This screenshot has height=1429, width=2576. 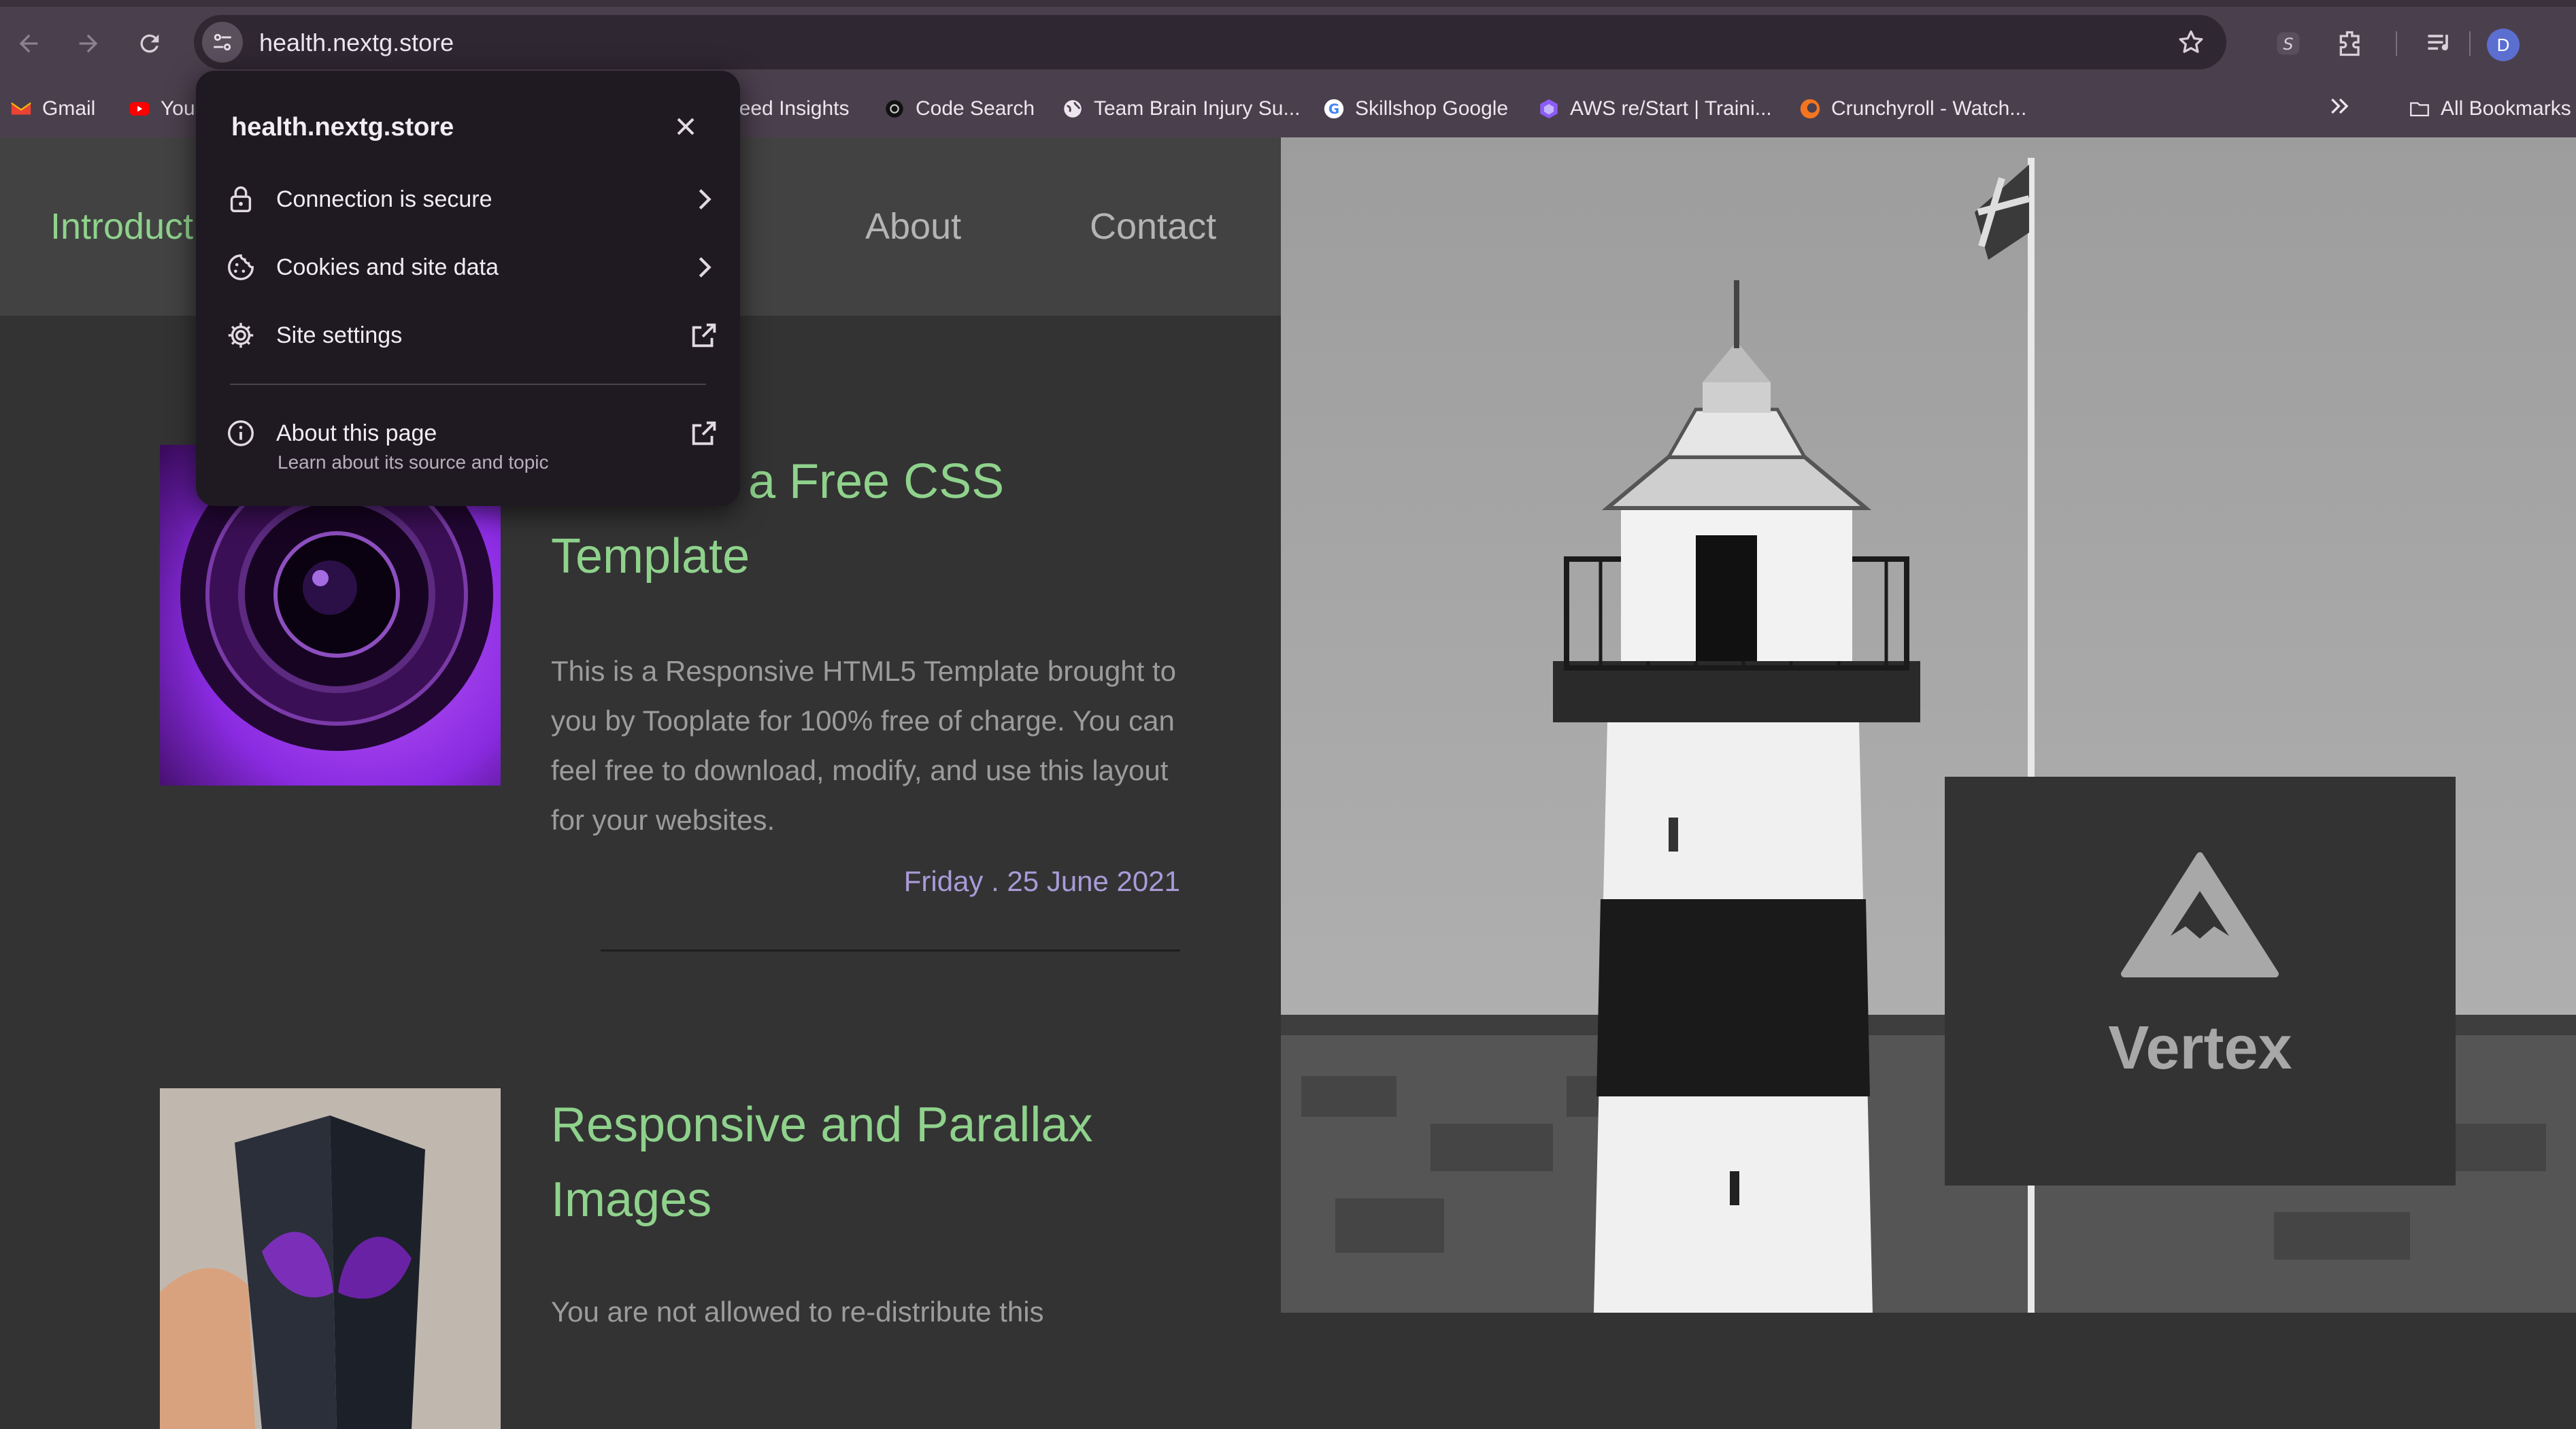 I want to click on url-text: health.nextg.store, so click(x=356, y=43).